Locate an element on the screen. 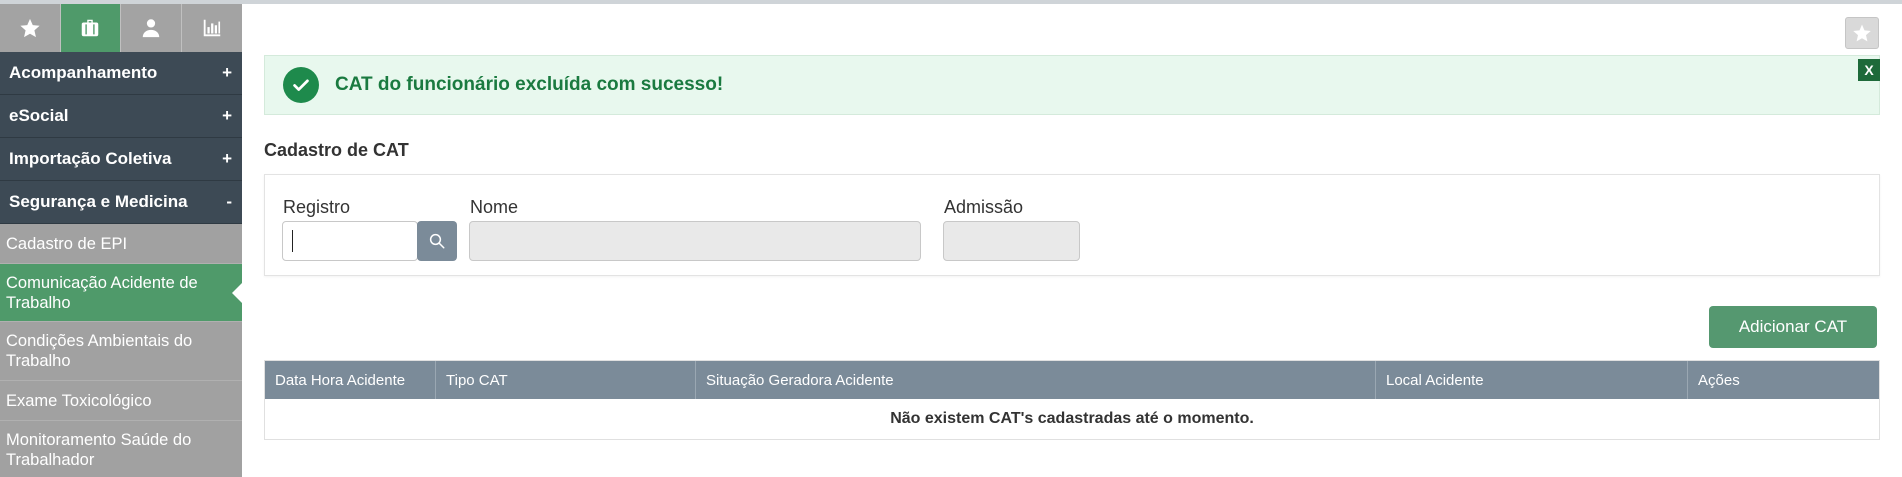  nome-field is located at coordinates (695, 241).